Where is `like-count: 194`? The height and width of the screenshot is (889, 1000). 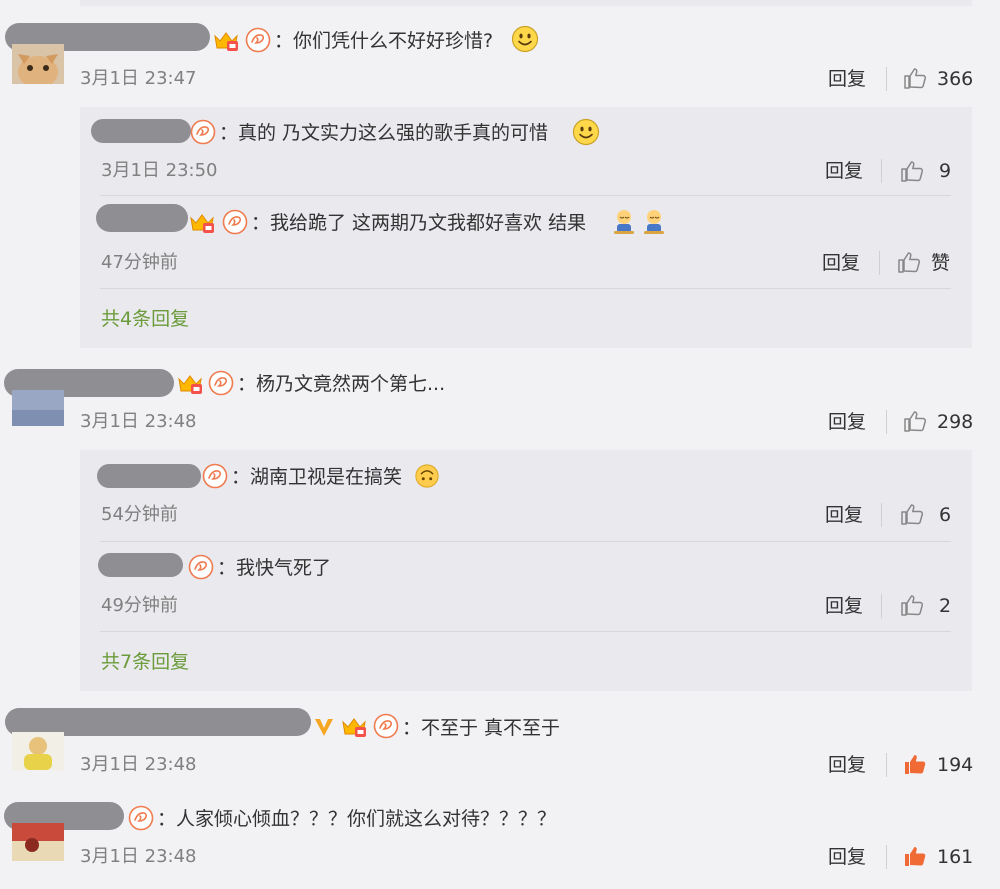 like-count: 194 is located at coordinates (955, 765).